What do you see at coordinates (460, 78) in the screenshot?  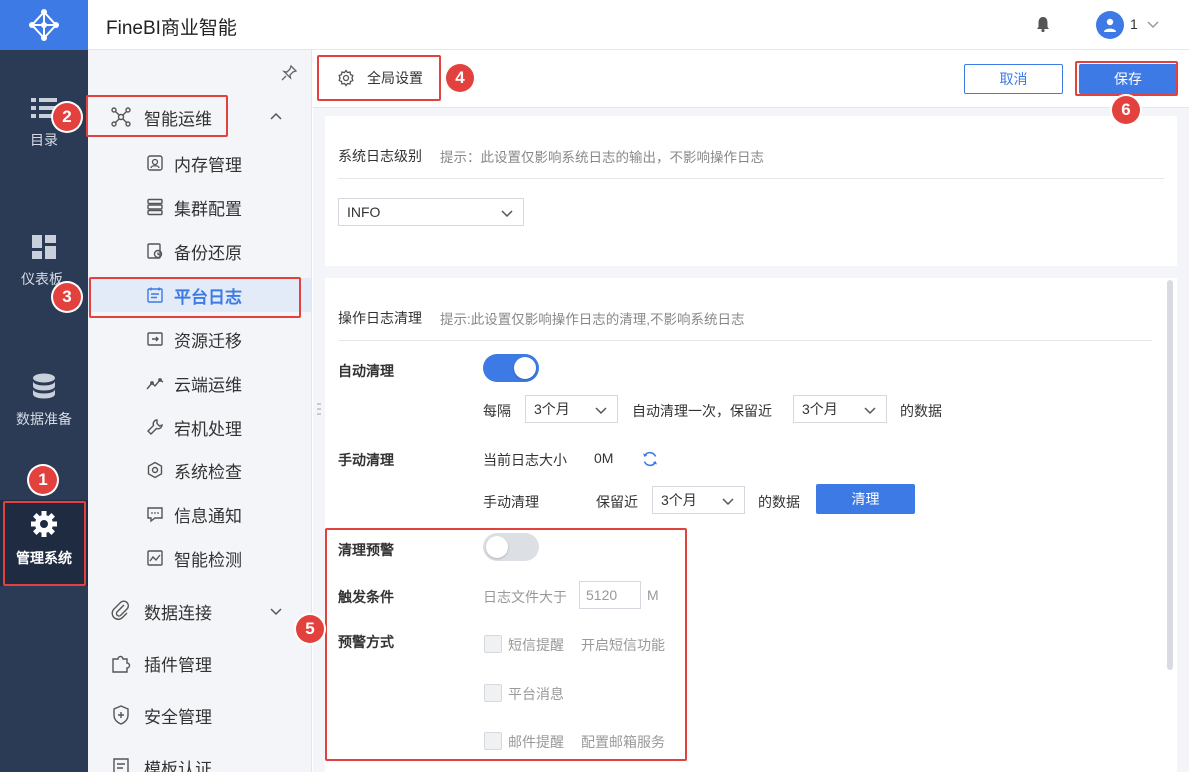 I see `annotation-badge-4: 4` at bounding box center [460, 78].